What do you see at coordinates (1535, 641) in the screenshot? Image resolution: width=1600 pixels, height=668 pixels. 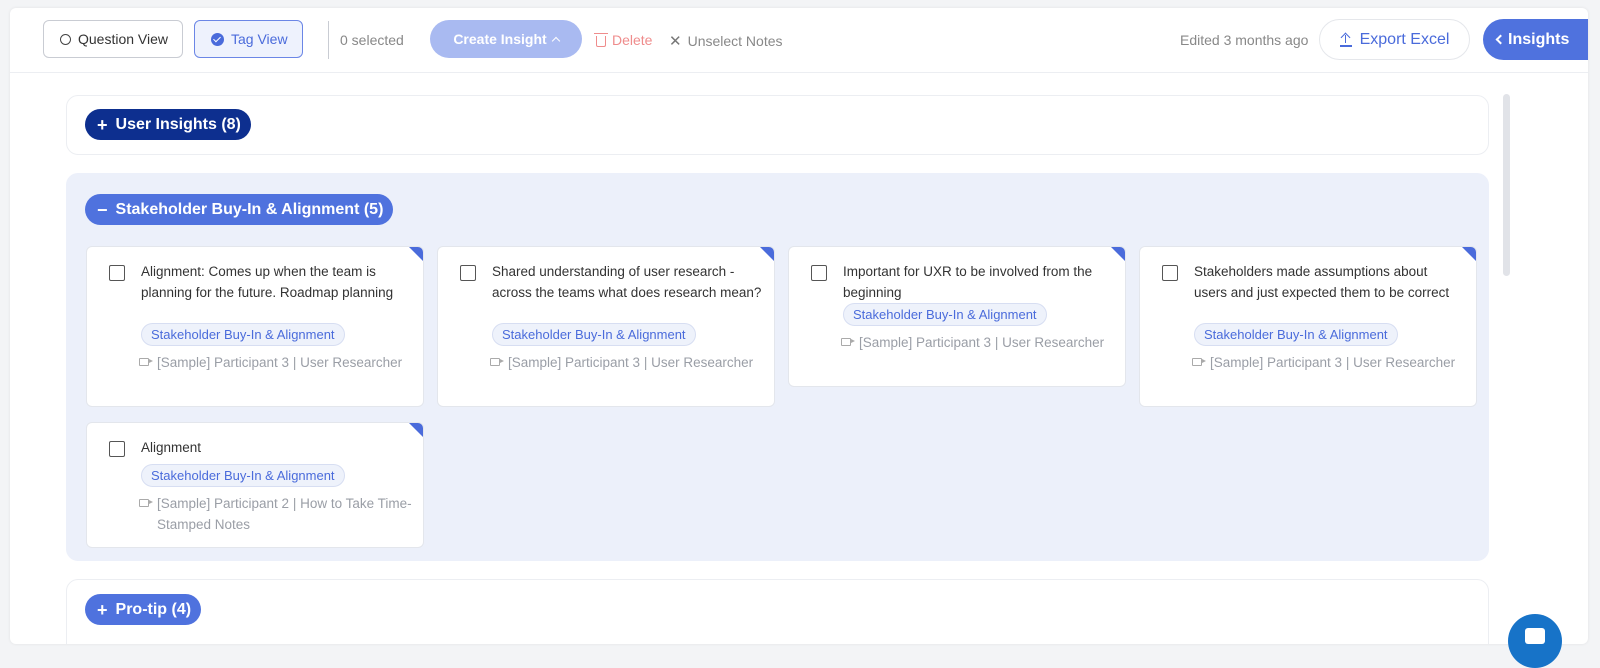 I see `chat-icon` at bounding box center [1535, 641].